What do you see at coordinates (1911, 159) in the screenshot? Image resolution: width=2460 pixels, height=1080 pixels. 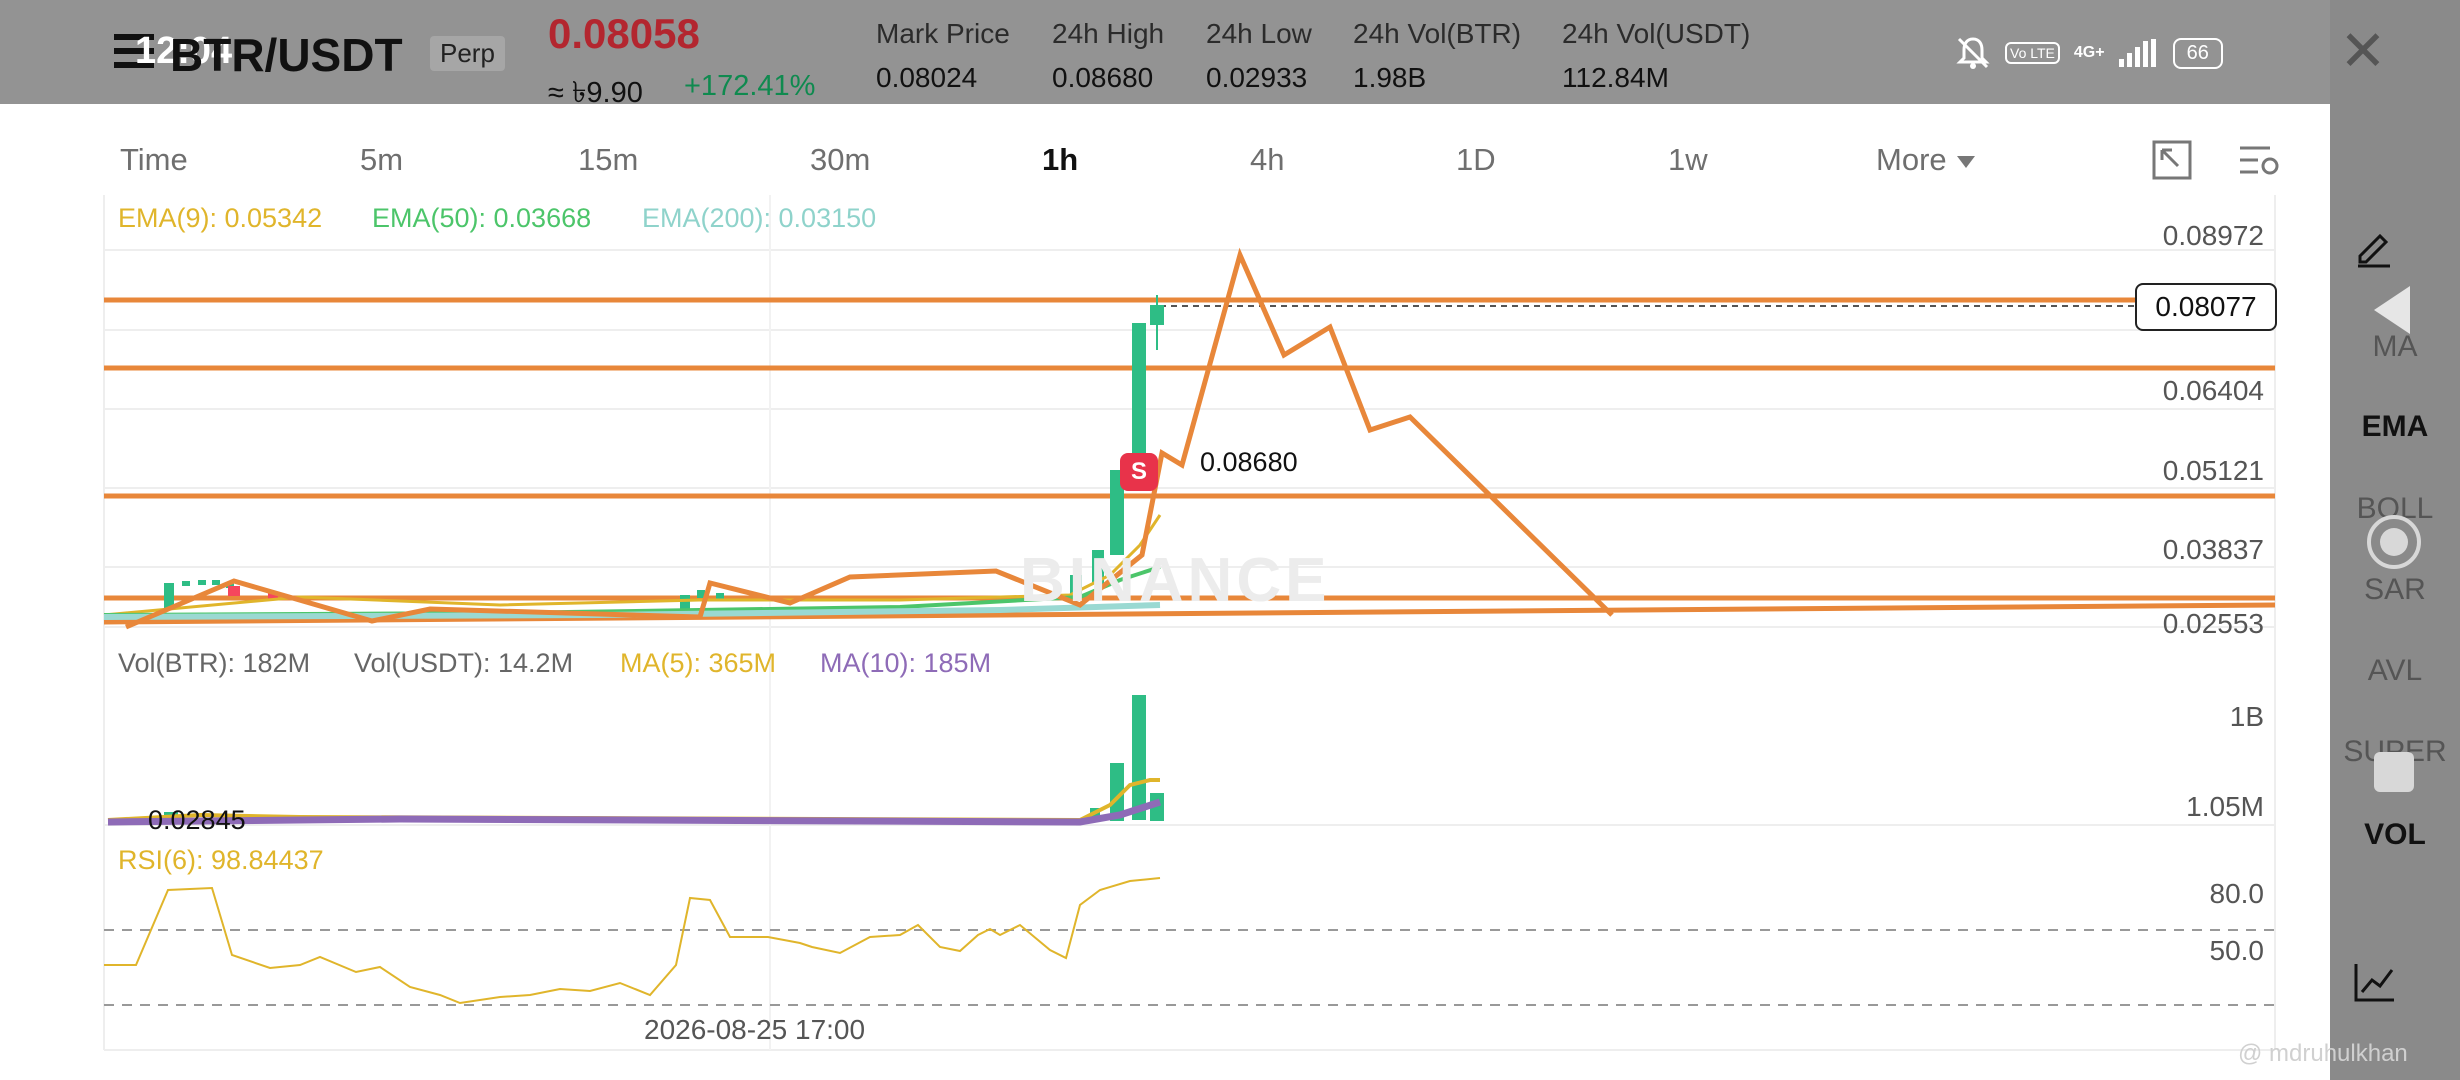 I see `more-label: More` at bounding box center [1911, 159].